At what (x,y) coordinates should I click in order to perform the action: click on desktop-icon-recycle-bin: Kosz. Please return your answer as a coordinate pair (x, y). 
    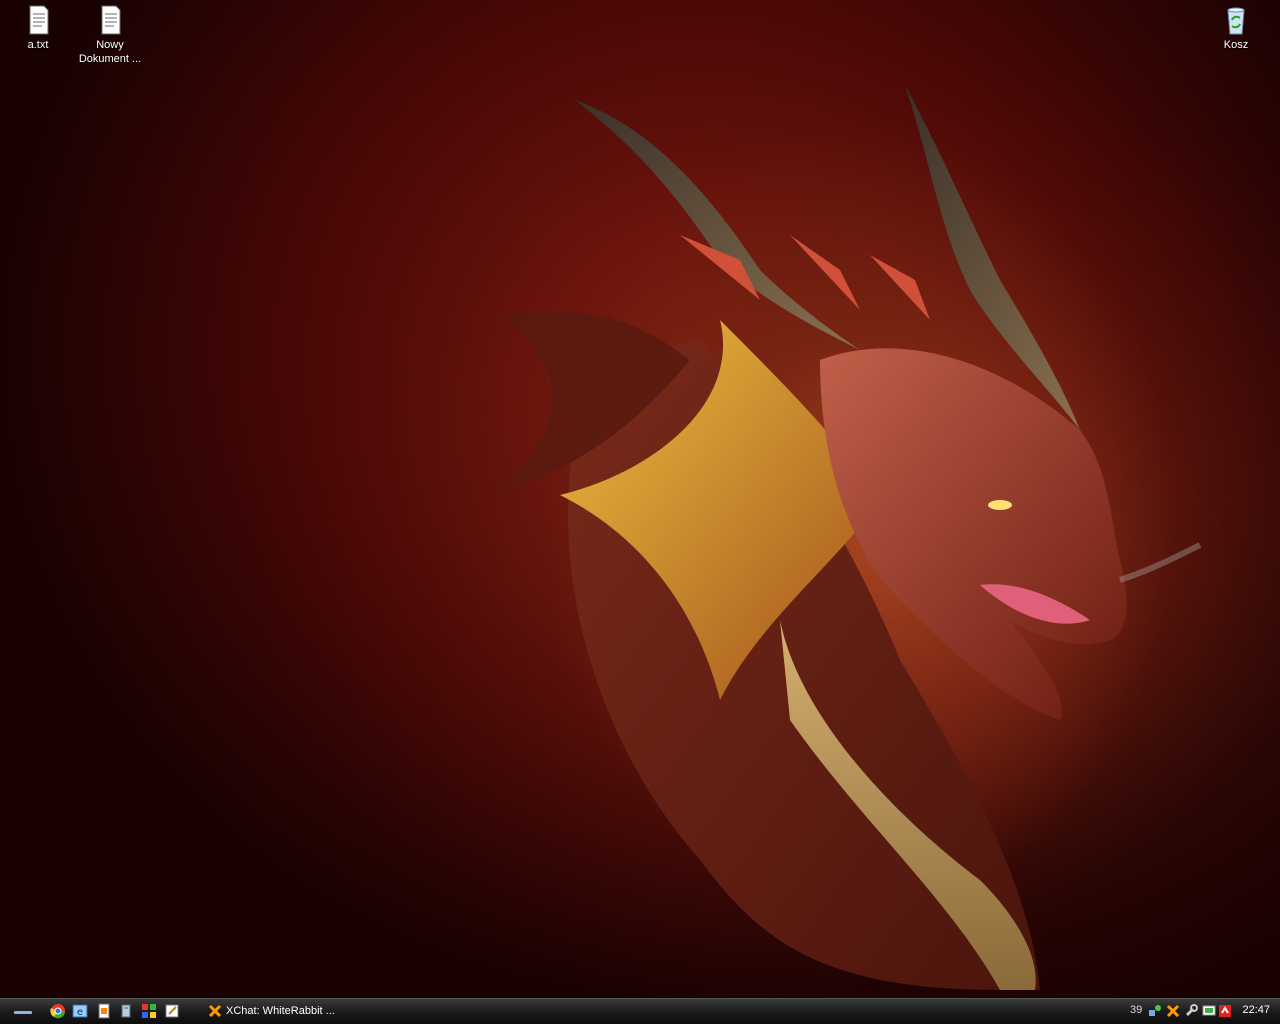
    Looking at the image, I should click on (1236, 28).